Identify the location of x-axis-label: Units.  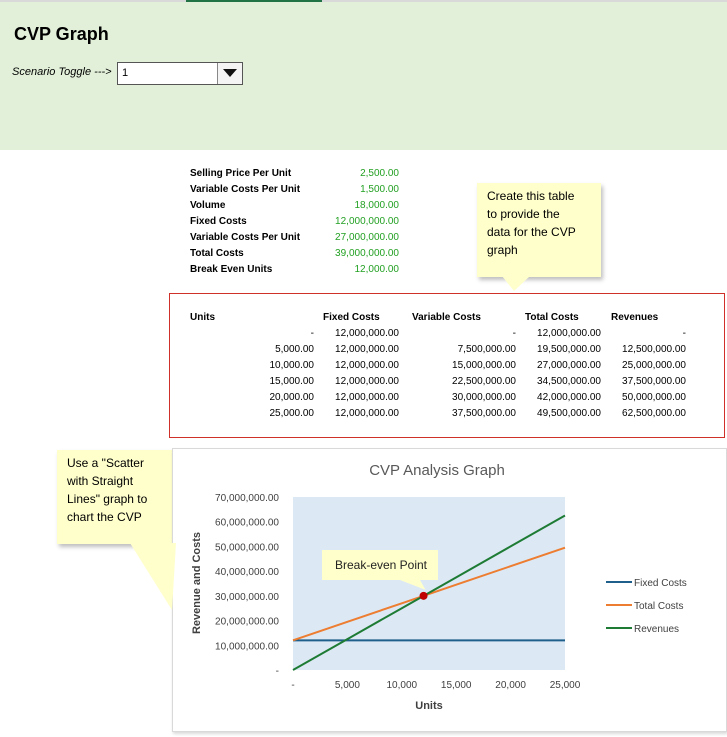
(429, 706).